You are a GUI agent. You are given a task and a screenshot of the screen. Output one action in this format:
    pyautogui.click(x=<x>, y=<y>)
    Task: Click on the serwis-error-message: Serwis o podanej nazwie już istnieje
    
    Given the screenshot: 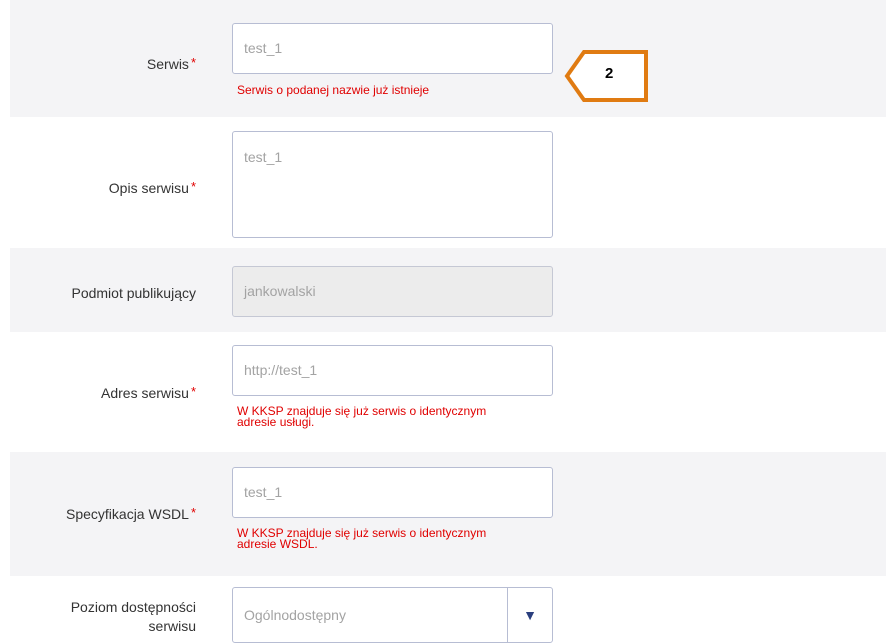 What is the action you would take?
    pyautogui.click(x=333, y=90)
    